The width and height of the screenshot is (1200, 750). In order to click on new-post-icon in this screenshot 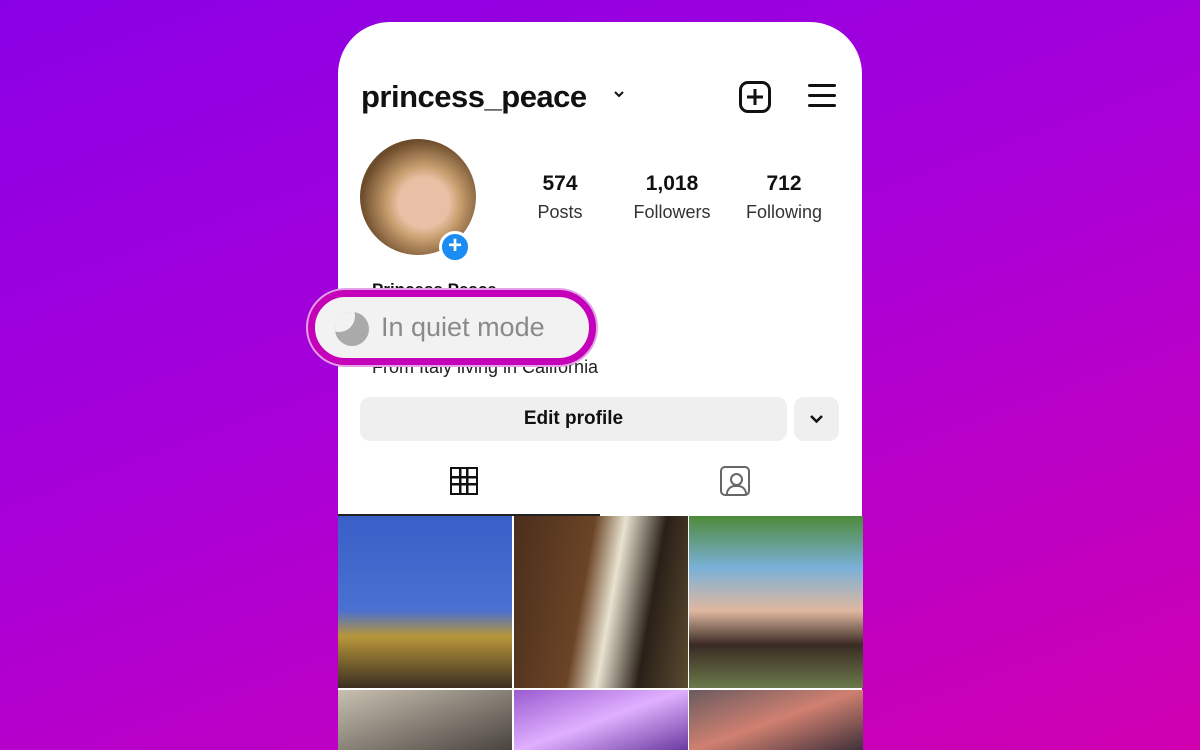, I will do `click(755, 97)`.